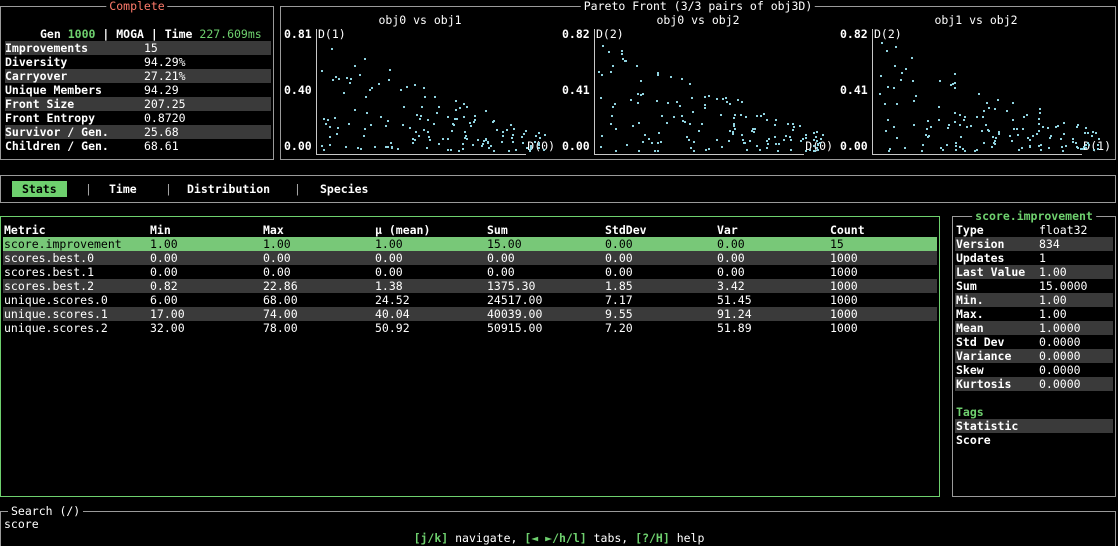  Describe the element at coordinates (1060, 370) in the screenshot. I see `detail-value: 0.0000` at that location.